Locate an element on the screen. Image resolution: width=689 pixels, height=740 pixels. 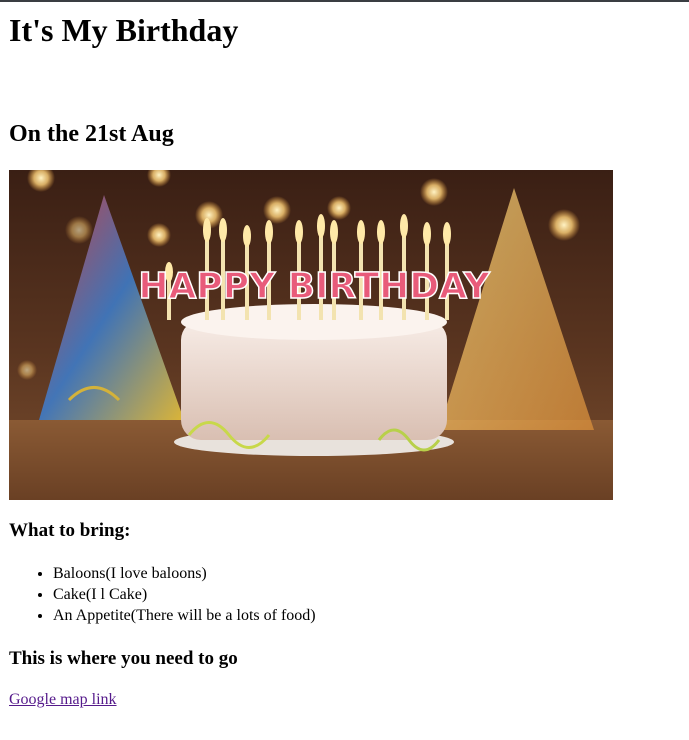
google-map-link: Google map link is located at coordinates (63, 699).